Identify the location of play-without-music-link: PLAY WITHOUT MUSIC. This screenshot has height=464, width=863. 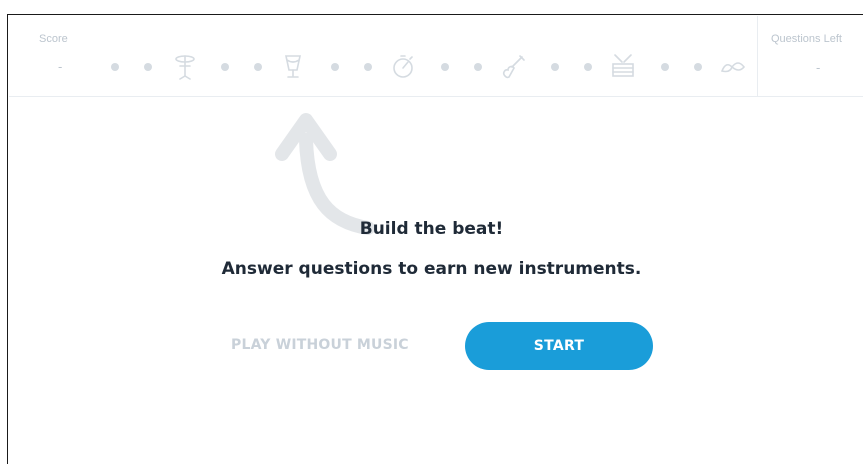
(320, 345).